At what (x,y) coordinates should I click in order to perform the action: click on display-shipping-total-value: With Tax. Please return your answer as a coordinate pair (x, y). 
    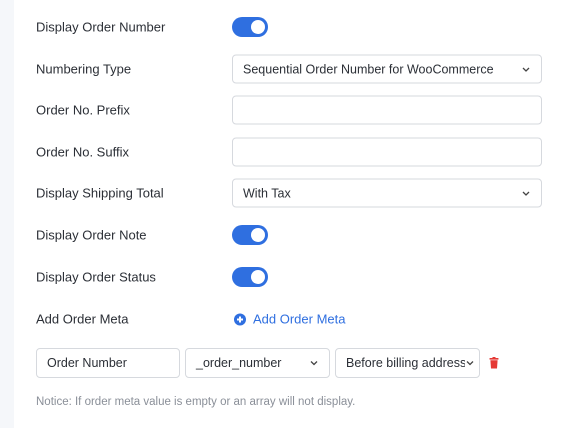
    Looking at the image, I should click on (267, 193).